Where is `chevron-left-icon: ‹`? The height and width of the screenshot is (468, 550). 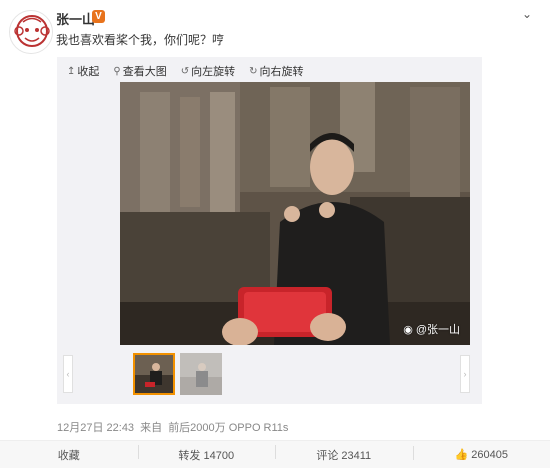 chevron-left-icon: ‹ is located at coordinates (68, 374).